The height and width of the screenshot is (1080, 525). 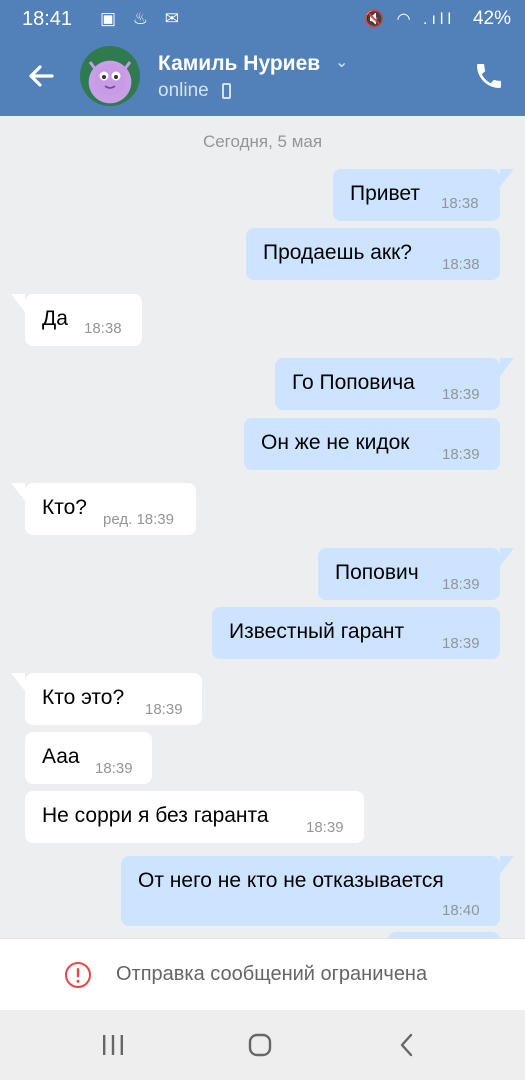 I want to click on message-bubble-outgoing: Го Поповича 18:39, so click(x=387, y=384).